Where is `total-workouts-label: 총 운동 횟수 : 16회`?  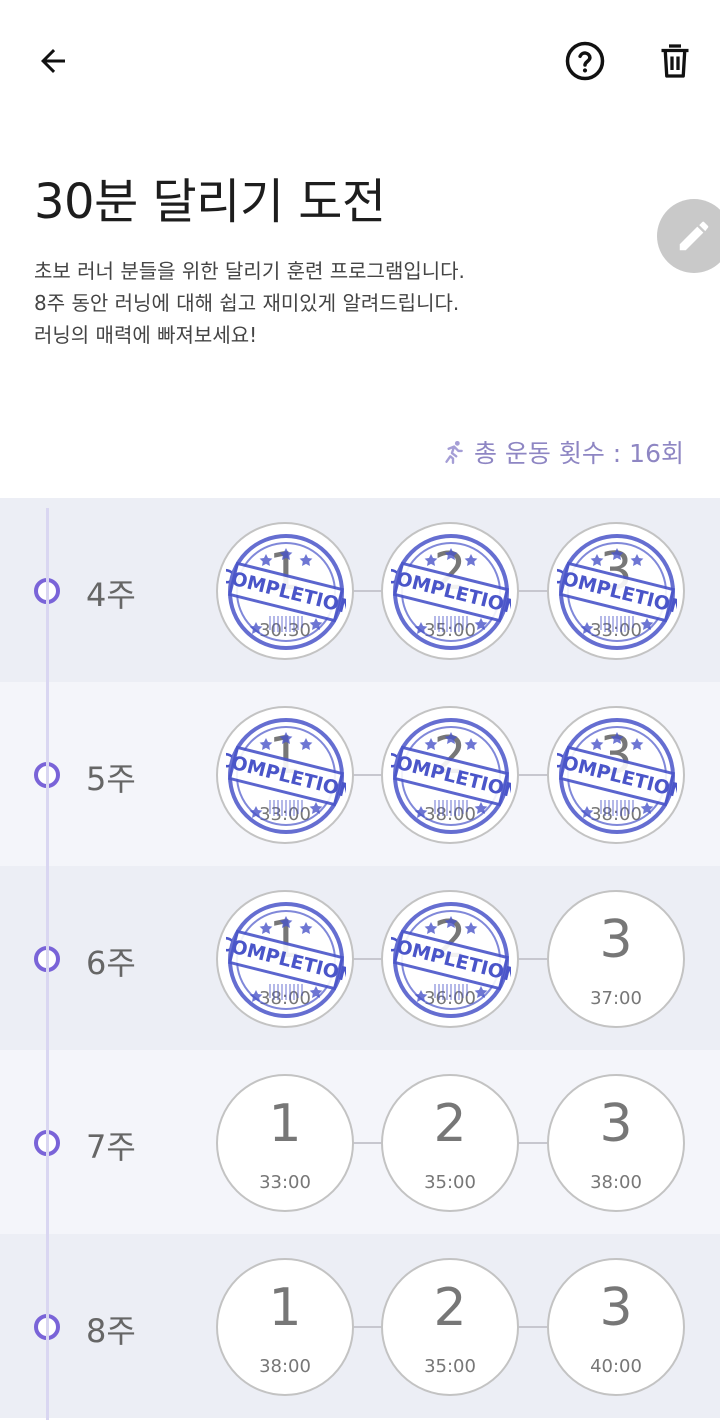 total-workouts-label: 총 운동 횟수 : 16회 is located at coordinates (578, 453).